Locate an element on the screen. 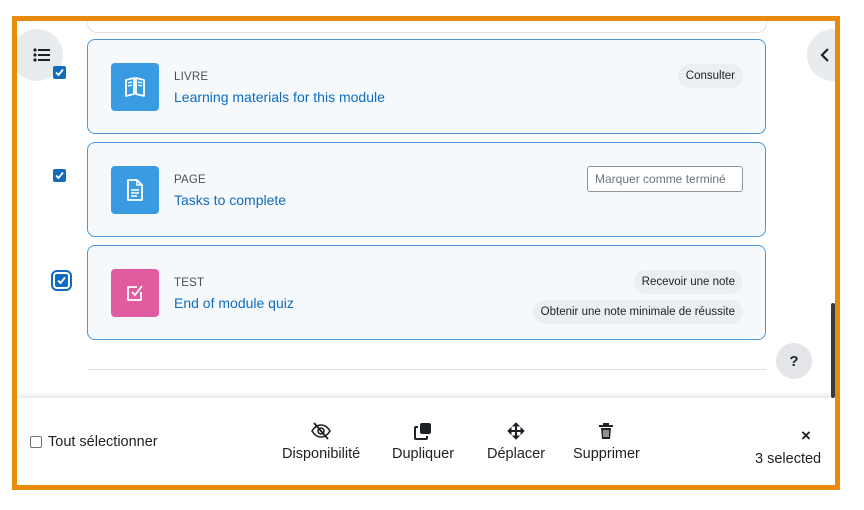 The width and height of the screenshot is (864, 510). activity-type: PAGE is located at coordinates (190, 180).